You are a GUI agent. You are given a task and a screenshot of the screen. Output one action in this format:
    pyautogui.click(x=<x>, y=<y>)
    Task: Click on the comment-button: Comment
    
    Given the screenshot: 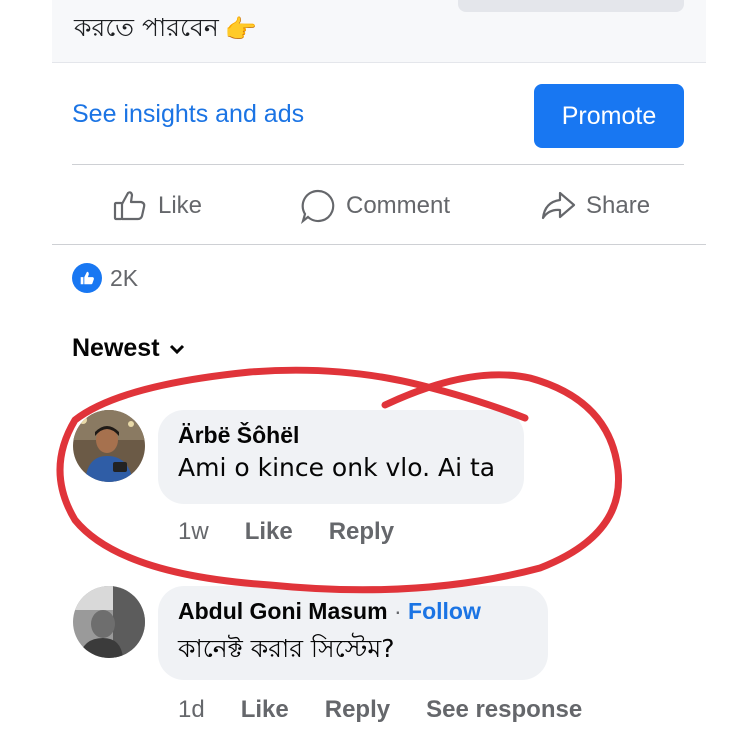 What is the action you would take?
    pyautogui.click(x=375, y=206)
    